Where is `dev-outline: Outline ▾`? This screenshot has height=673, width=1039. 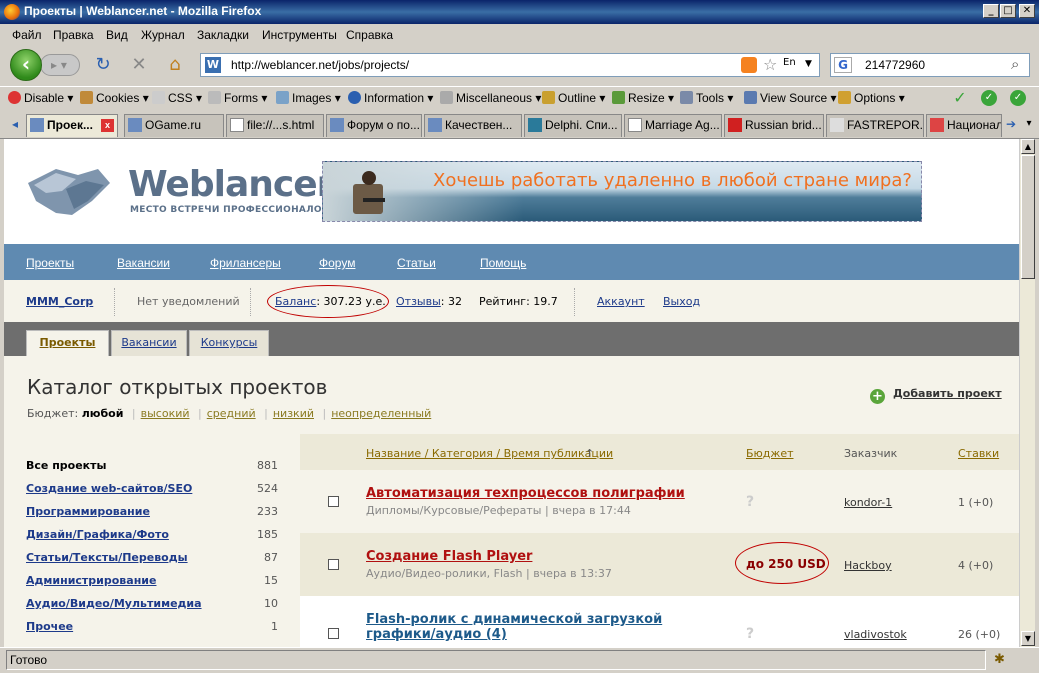
dev-outline: Outline ▾ is located at coordinates (573, 98).